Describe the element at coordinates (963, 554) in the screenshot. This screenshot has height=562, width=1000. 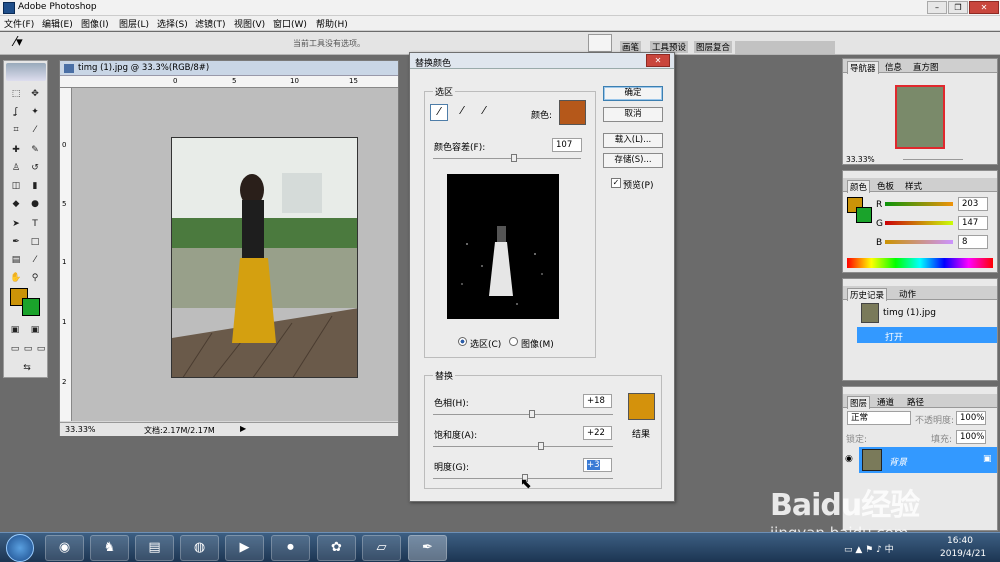
I see `clock-date: 2019/4/21` at that location.